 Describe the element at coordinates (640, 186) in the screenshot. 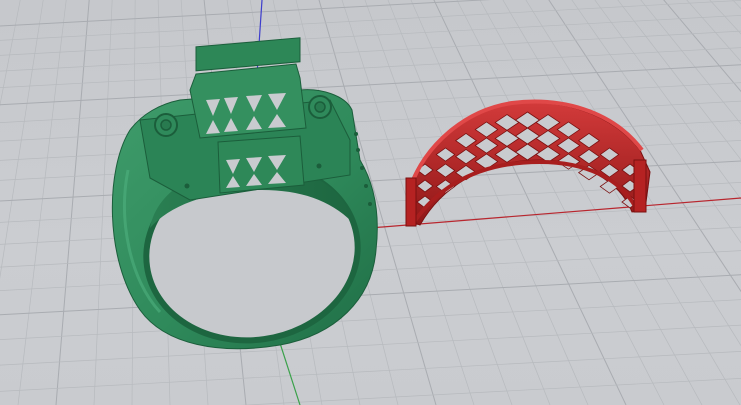

I see `lattice-band-right-end` at that location.